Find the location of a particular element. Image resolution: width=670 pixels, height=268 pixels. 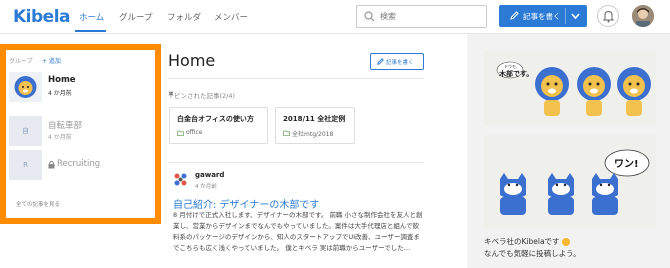

search-icon is located at coordinates (369, 16).